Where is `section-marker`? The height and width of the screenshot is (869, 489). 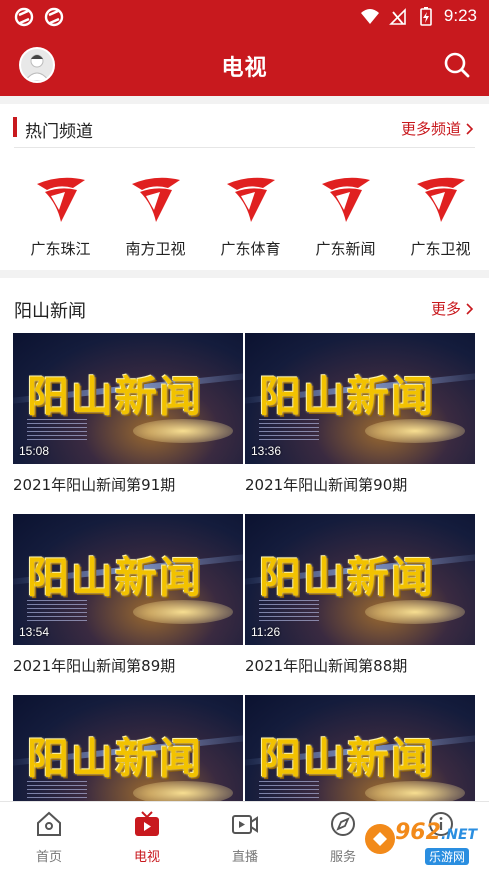
section-marker is located at coordinates (15, 127).